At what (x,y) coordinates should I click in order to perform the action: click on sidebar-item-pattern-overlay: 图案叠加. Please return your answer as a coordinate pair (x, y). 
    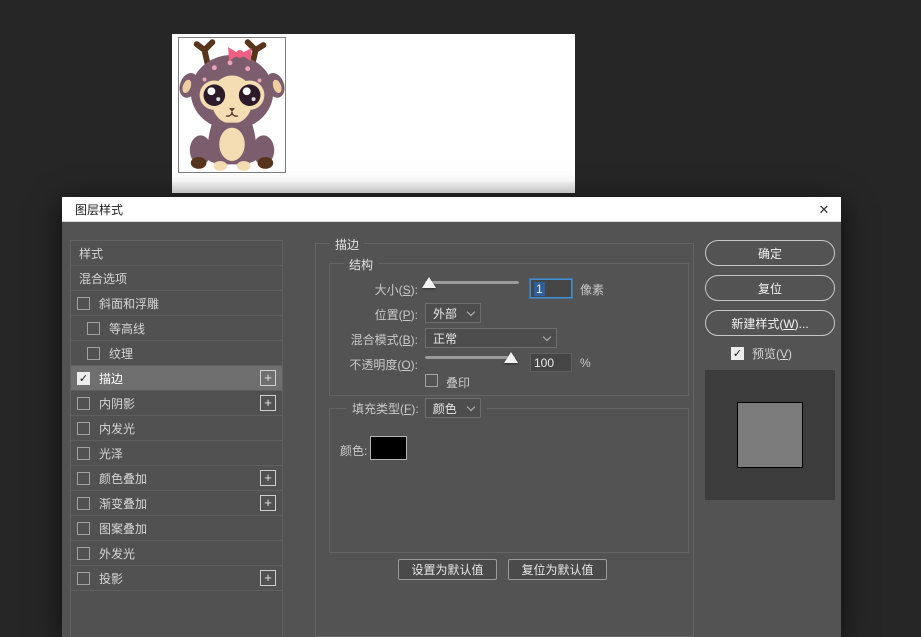
    Looking at the image, I should click on (176, 528).